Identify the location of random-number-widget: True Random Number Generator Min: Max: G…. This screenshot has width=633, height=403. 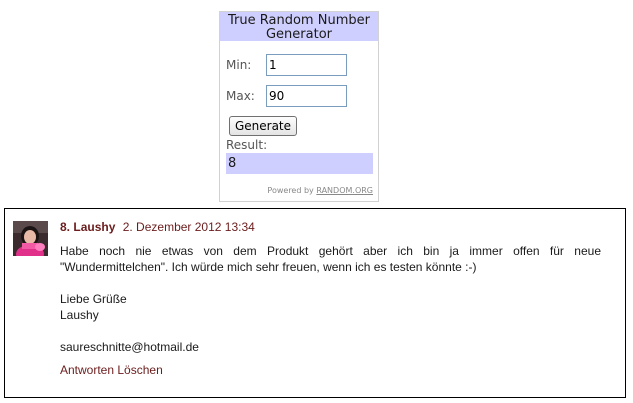
(299, 106).